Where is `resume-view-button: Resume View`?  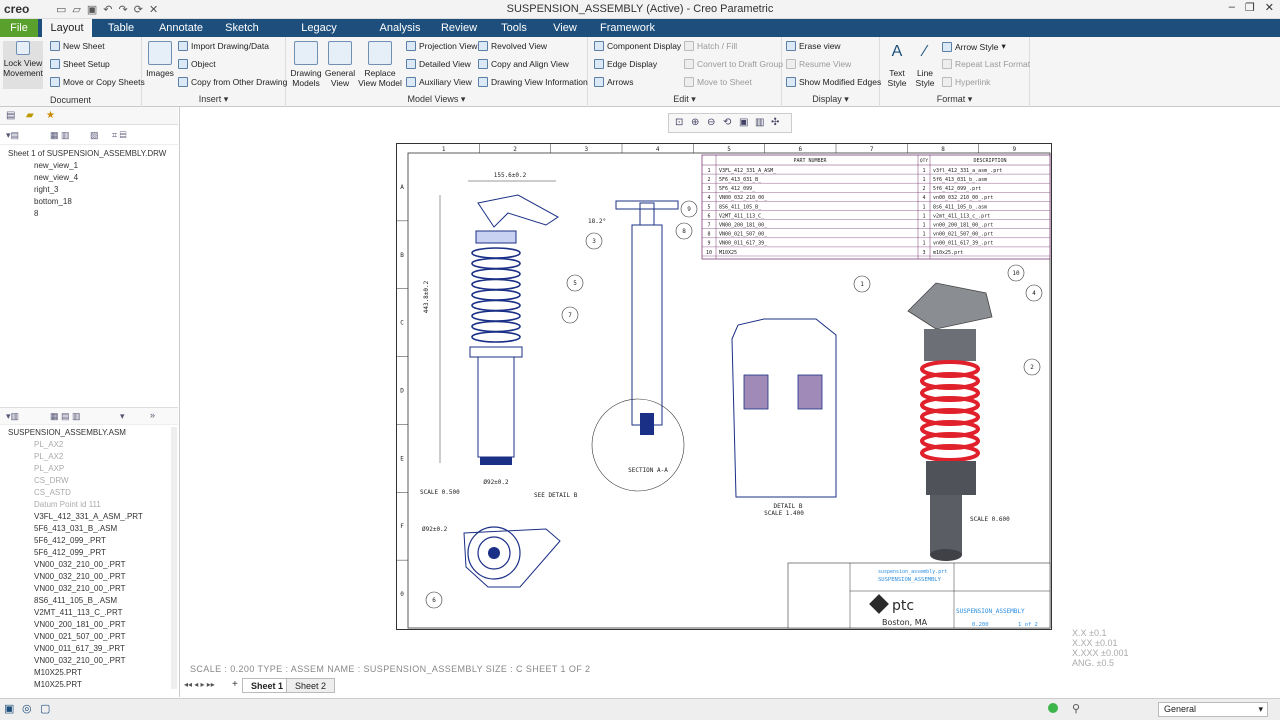
resume-view-button: Resume View is located at coordinates (818, 64).